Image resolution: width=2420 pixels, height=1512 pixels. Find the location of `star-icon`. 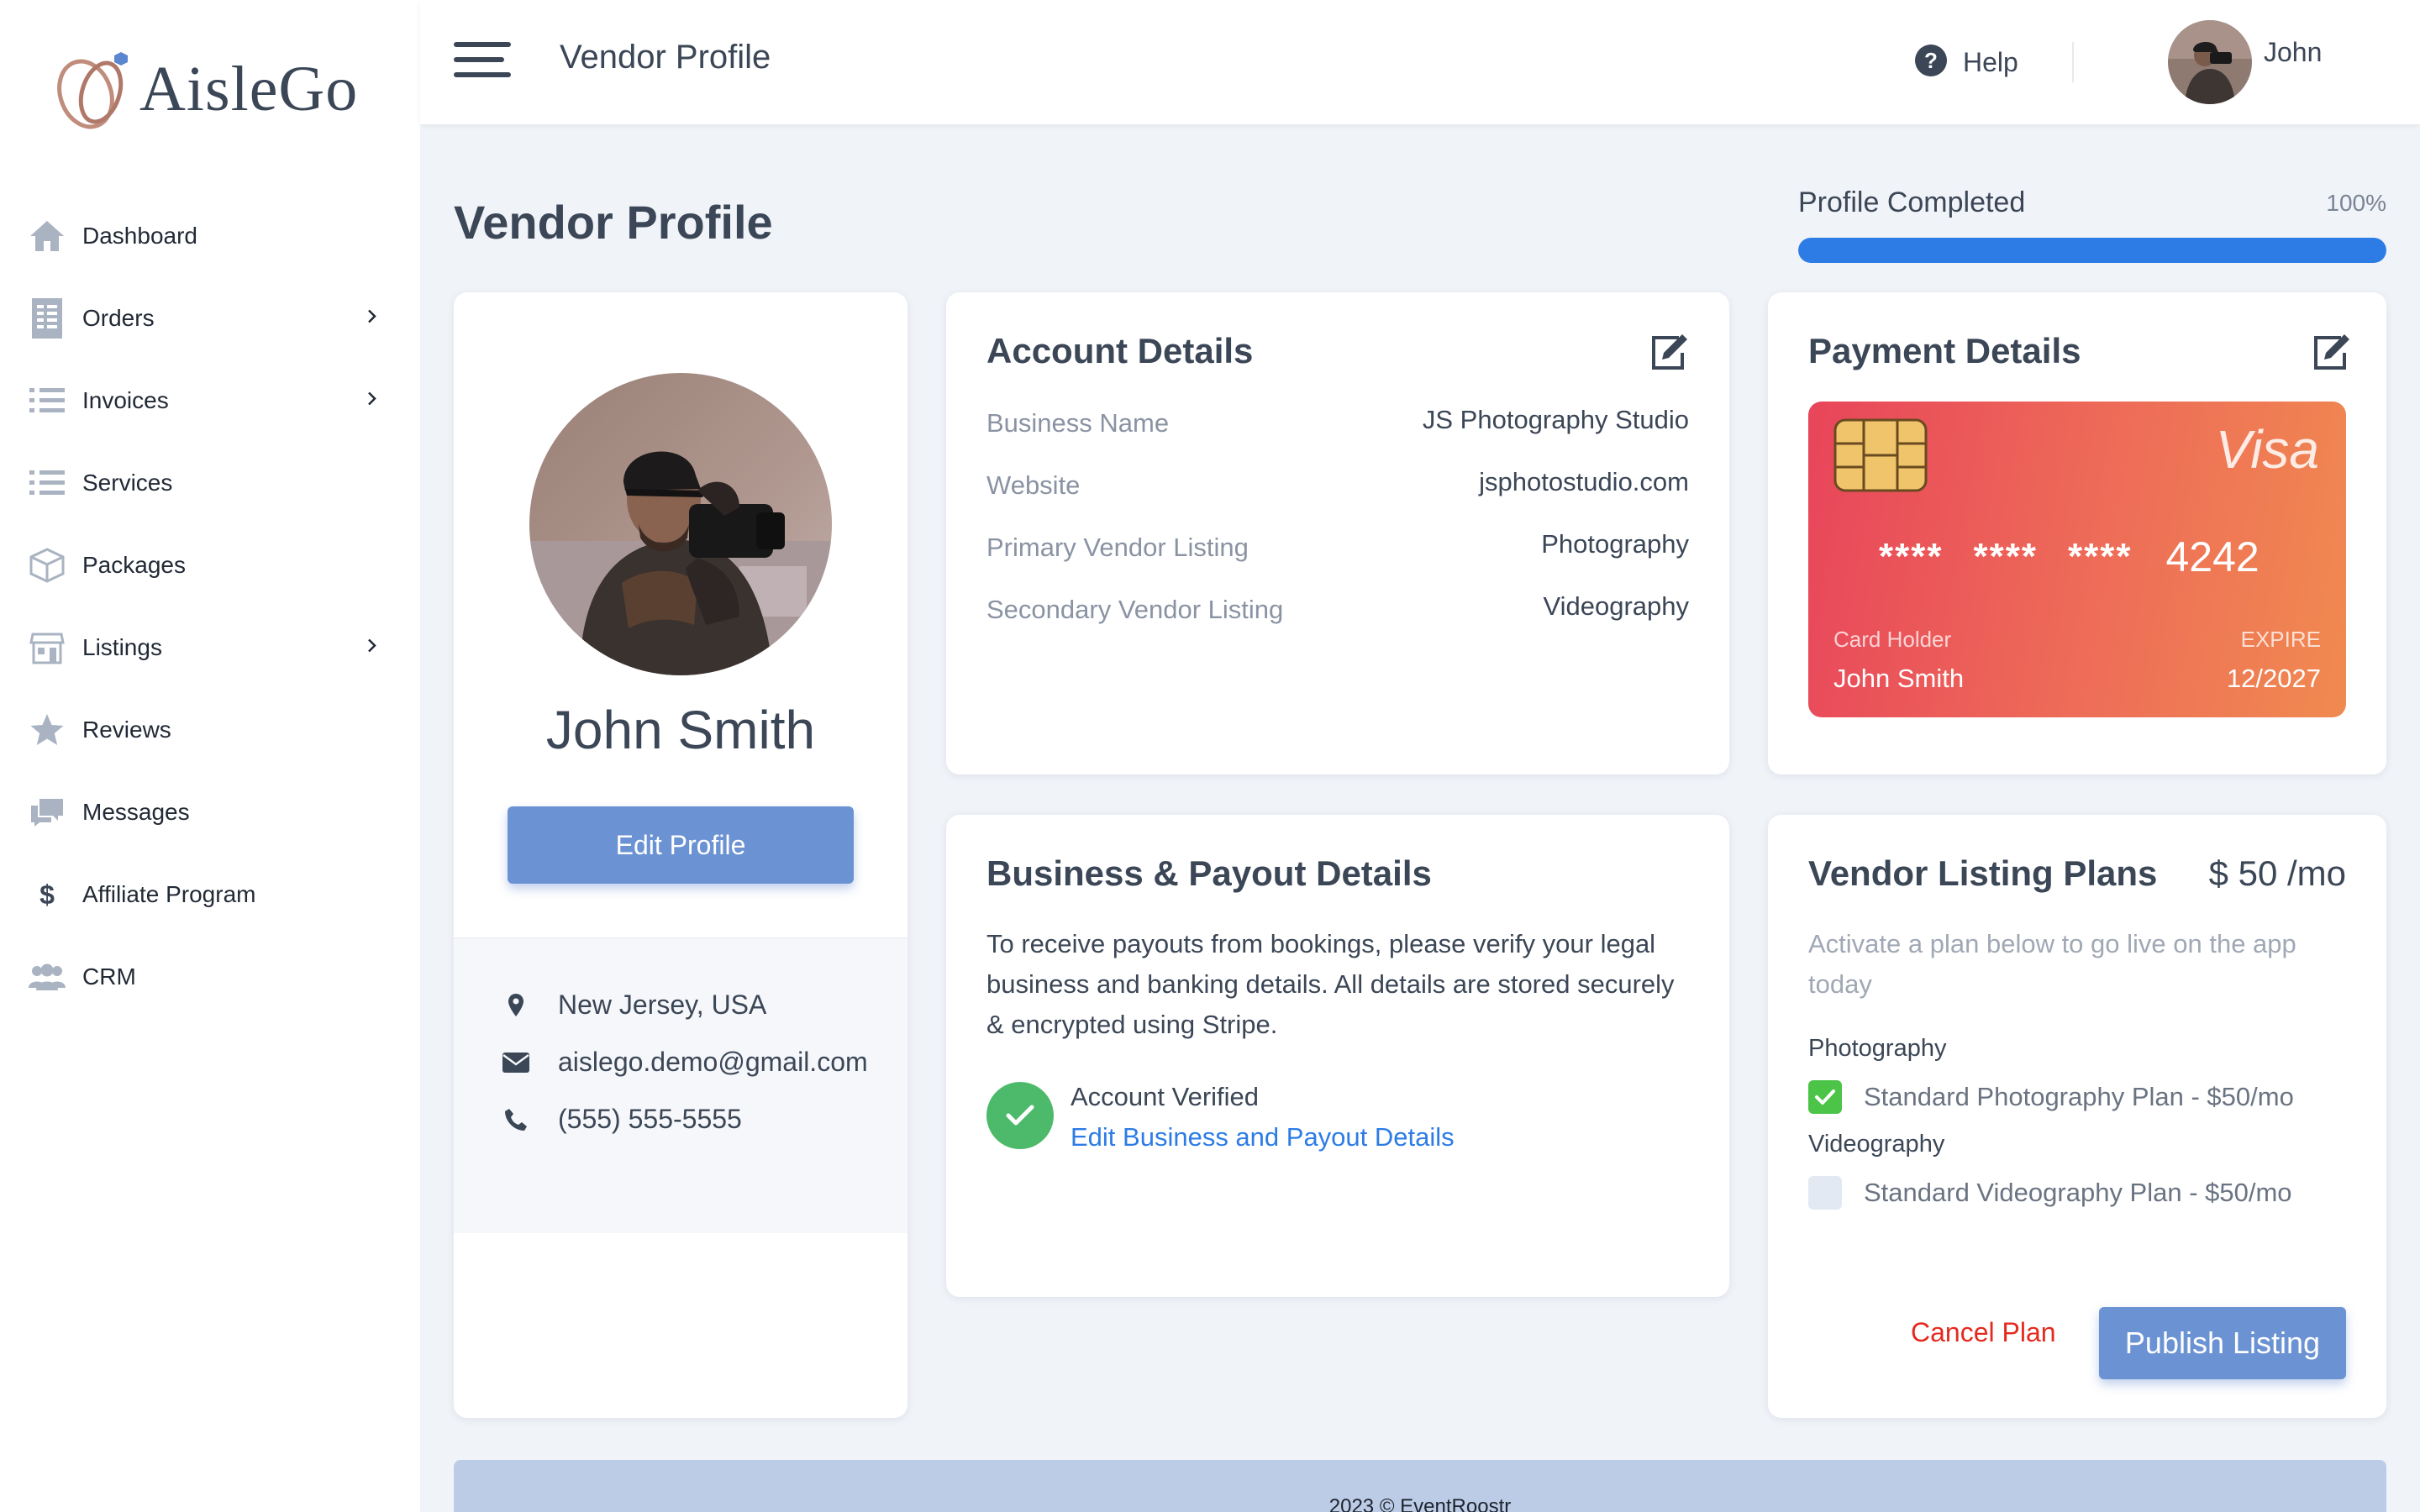

star-icon is located at coordinates (47, 729).